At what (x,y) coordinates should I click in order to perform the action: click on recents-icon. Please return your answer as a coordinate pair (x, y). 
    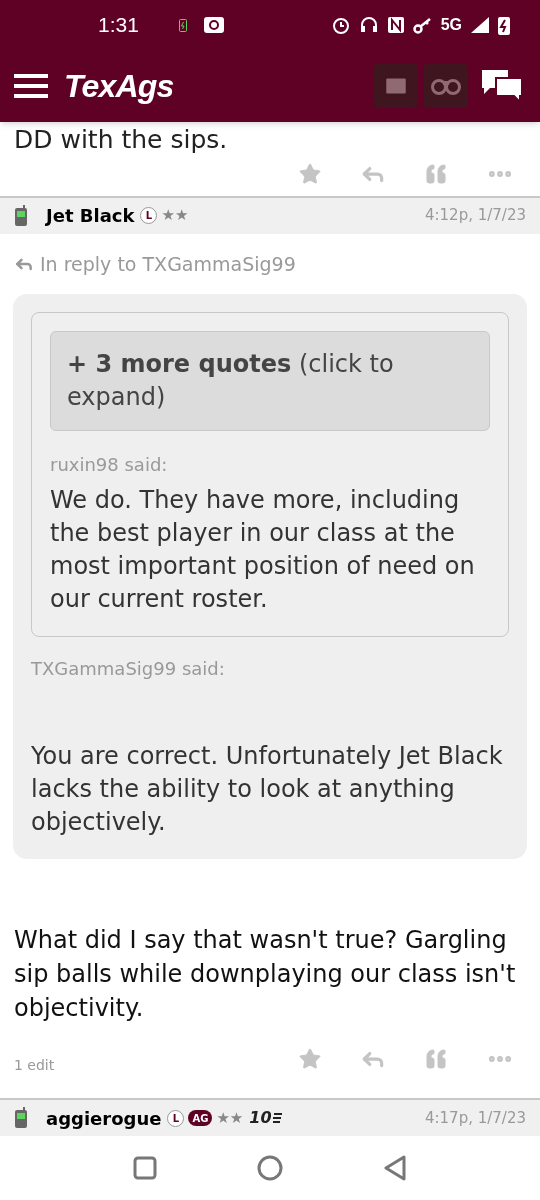
    Looking at the image, I should click on (145, 1168).